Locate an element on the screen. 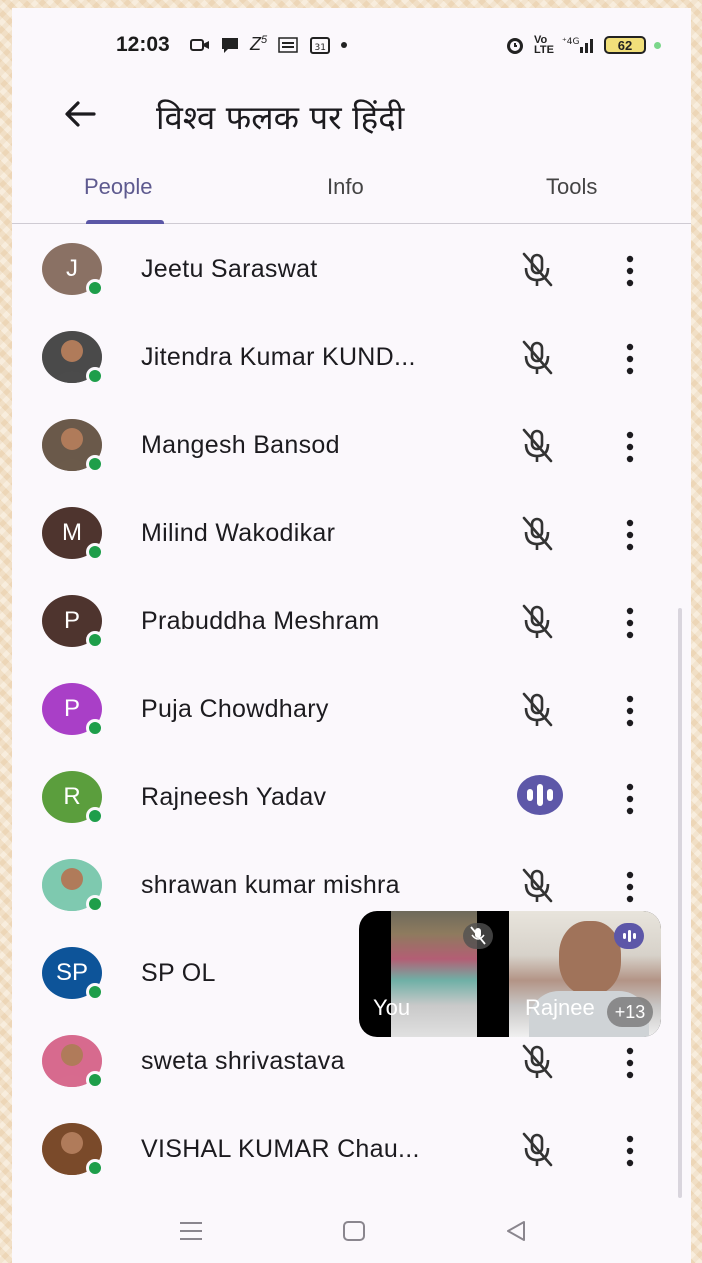 This screenshot has width=702, height=1263. calendar-notification-icon: 31 is located at coordinates (320, 45).